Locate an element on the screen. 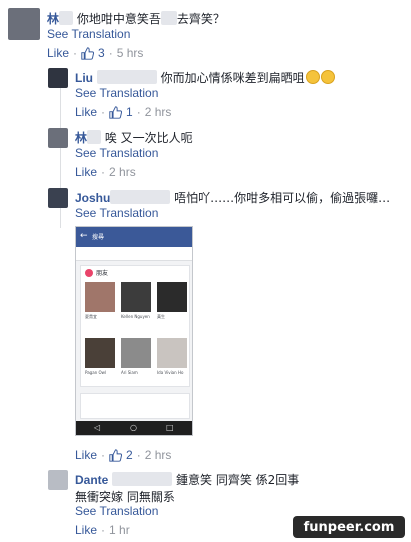 The image size is (411, 542). more-section is located at coordinates (135, 406).